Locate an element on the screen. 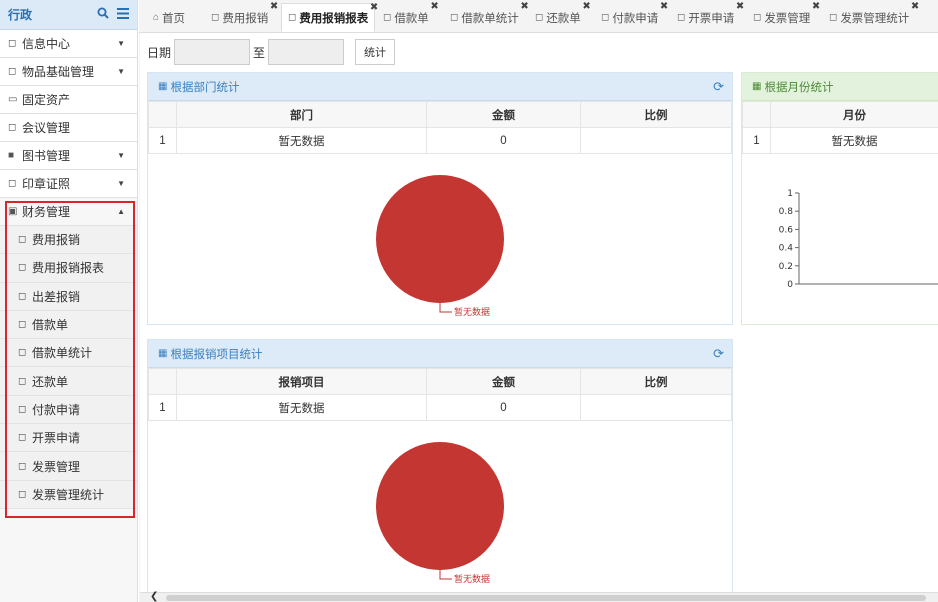 The image size is (938, 602). menu-item-books: ■ 图书管理 ▼ is located at coordinates (68, 156).